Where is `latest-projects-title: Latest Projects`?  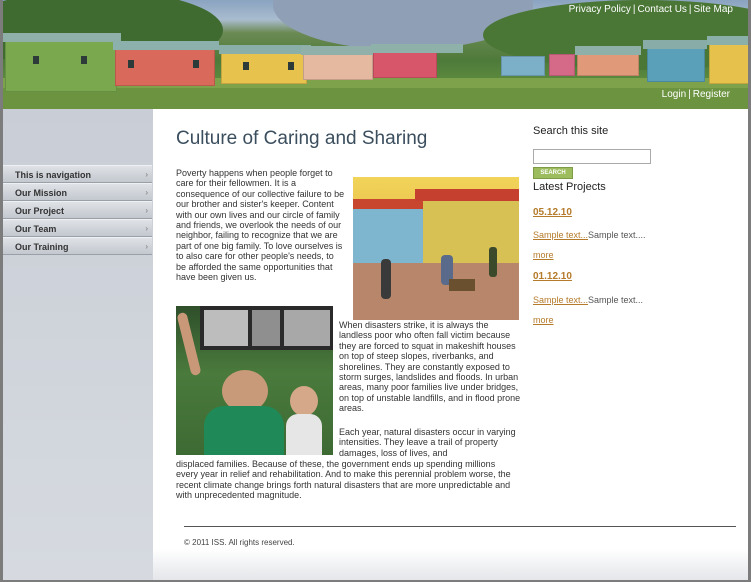 latest-projects-title: Latest Projects is located at coordinates (569, 187).